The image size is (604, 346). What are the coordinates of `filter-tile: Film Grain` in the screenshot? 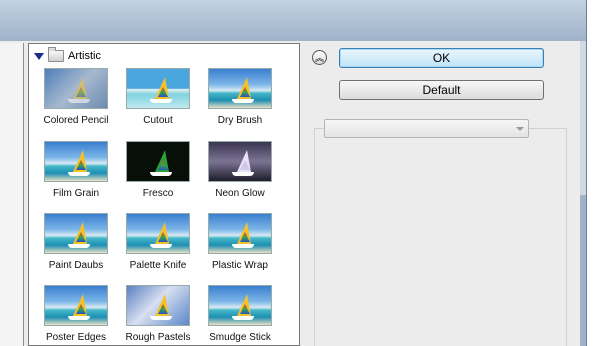 It's located at (76, 172).